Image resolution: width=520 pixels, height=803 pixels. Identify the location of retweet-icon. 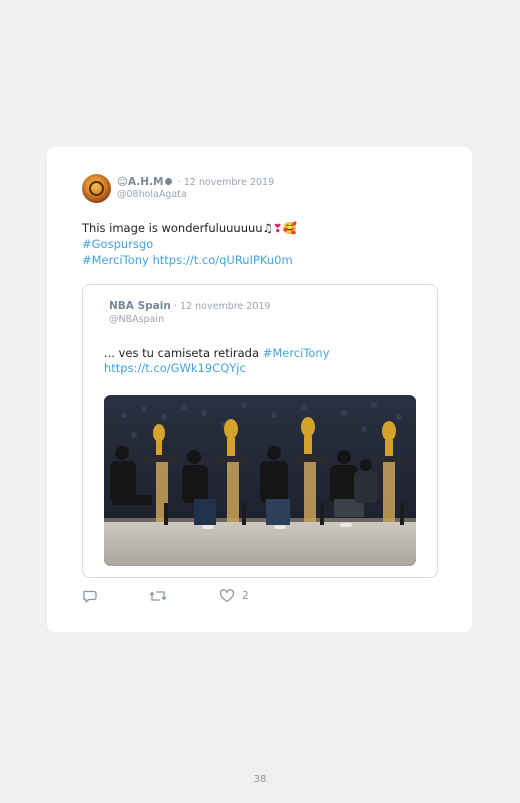
(158, 596).